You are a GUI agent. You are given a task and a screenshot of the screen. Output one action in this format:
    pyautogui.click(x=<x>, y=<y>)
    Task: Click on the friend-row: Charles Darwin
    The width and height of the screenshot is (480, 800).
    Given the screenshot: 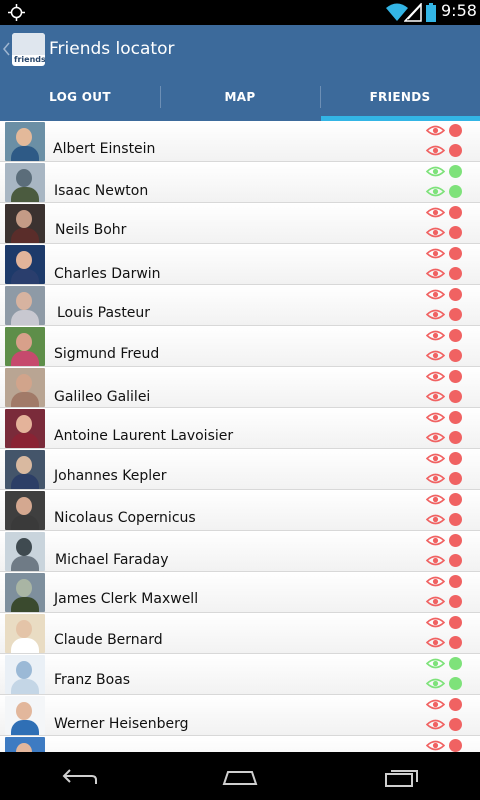 What is the action you would take?
    pyautogui.click(x=240, y=264)
    